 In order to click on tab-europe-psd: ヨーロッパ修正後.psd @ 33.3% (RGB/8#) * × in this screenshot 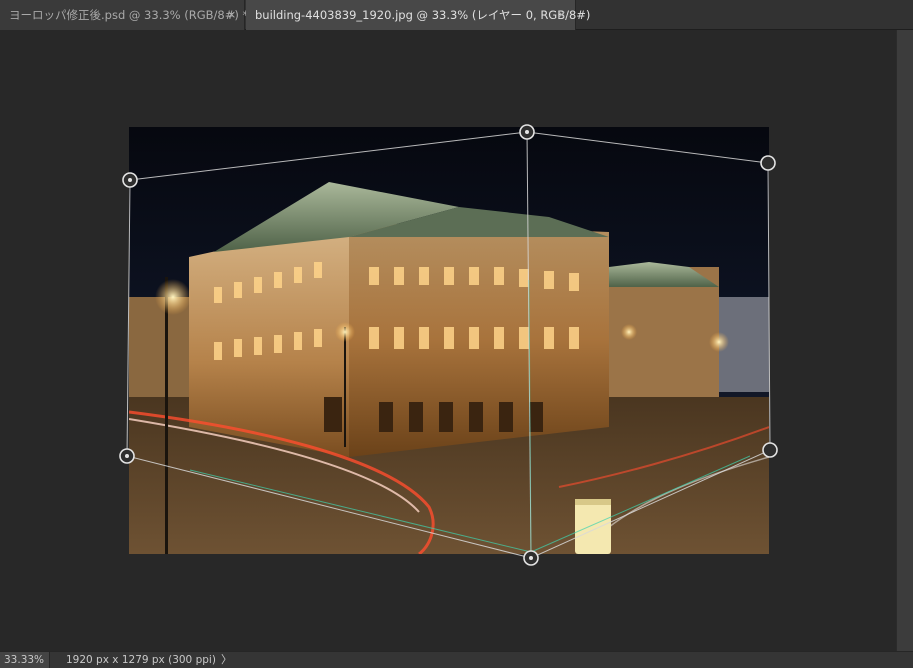, I will do `click(124, 15)`.